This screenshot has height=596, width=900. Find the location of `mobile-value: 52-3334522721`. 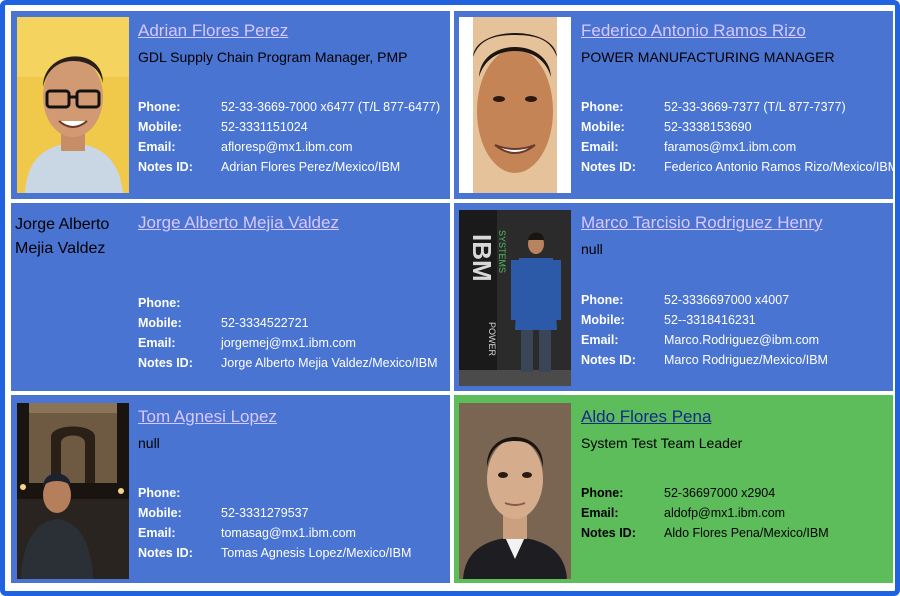

mobile-value: 52-3334522721 is located at coordinates (265, 323).